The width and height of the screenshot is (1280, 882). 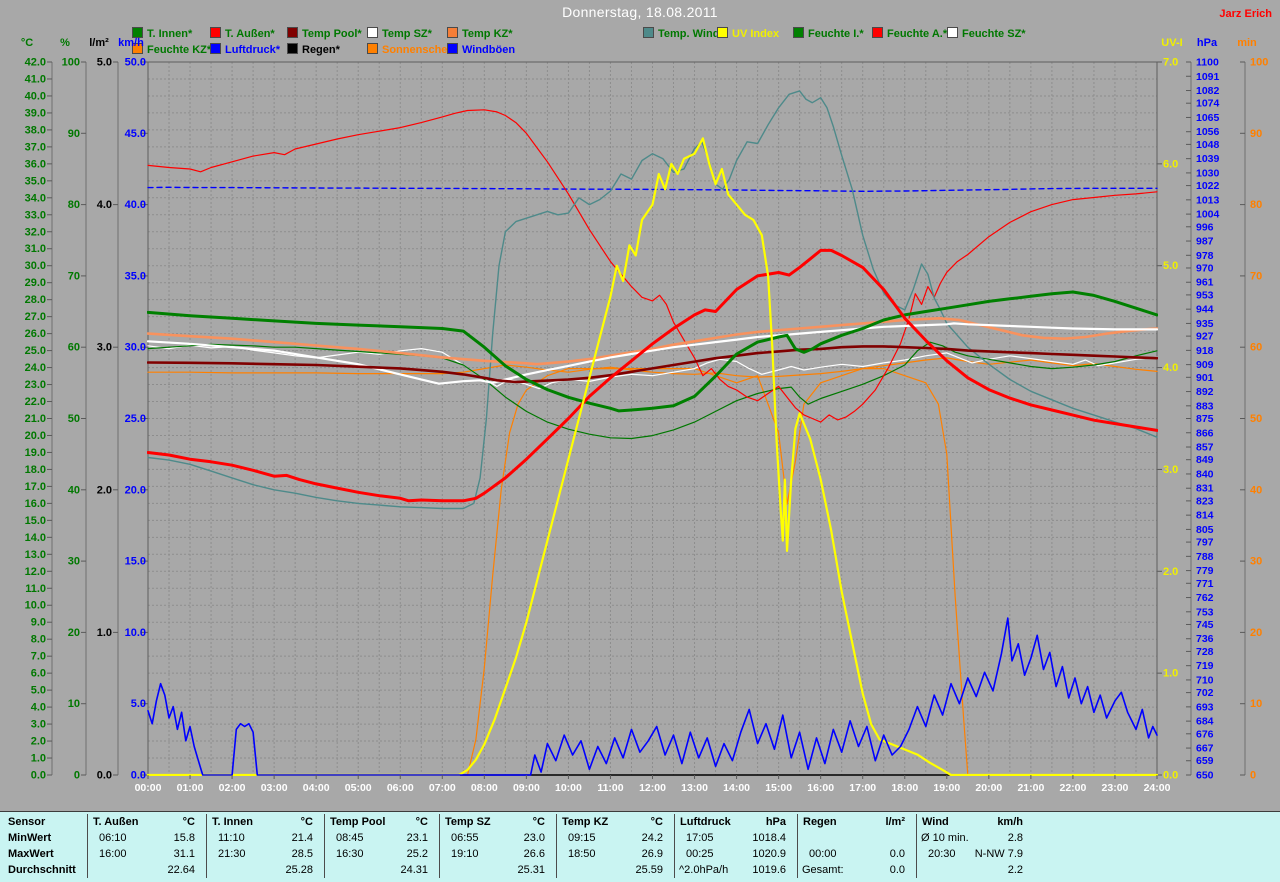 I want to click on svg-text: 8.0, so click(x=38, y=640).